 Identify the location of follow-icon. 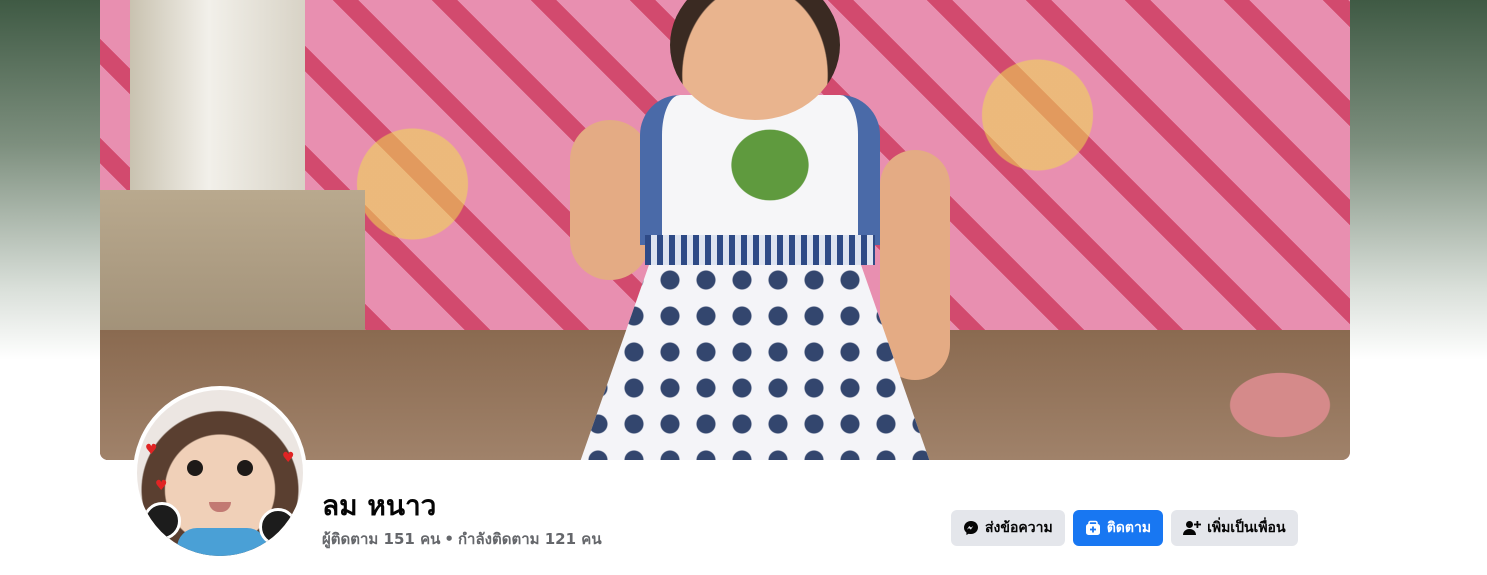
(1093, 528).